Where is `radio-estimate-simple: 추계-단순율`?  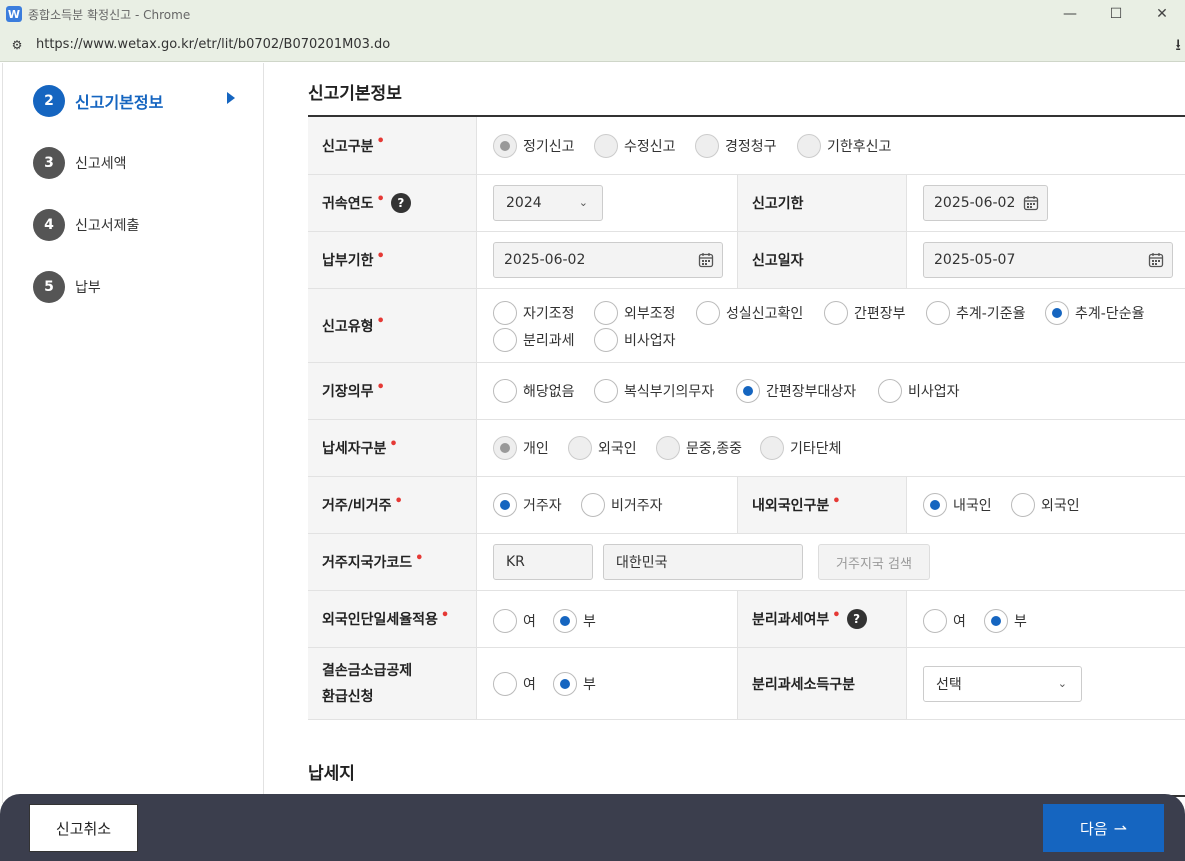
radio-estimate-simple: 추계-단순율 is located at coordinates (1094, 313).